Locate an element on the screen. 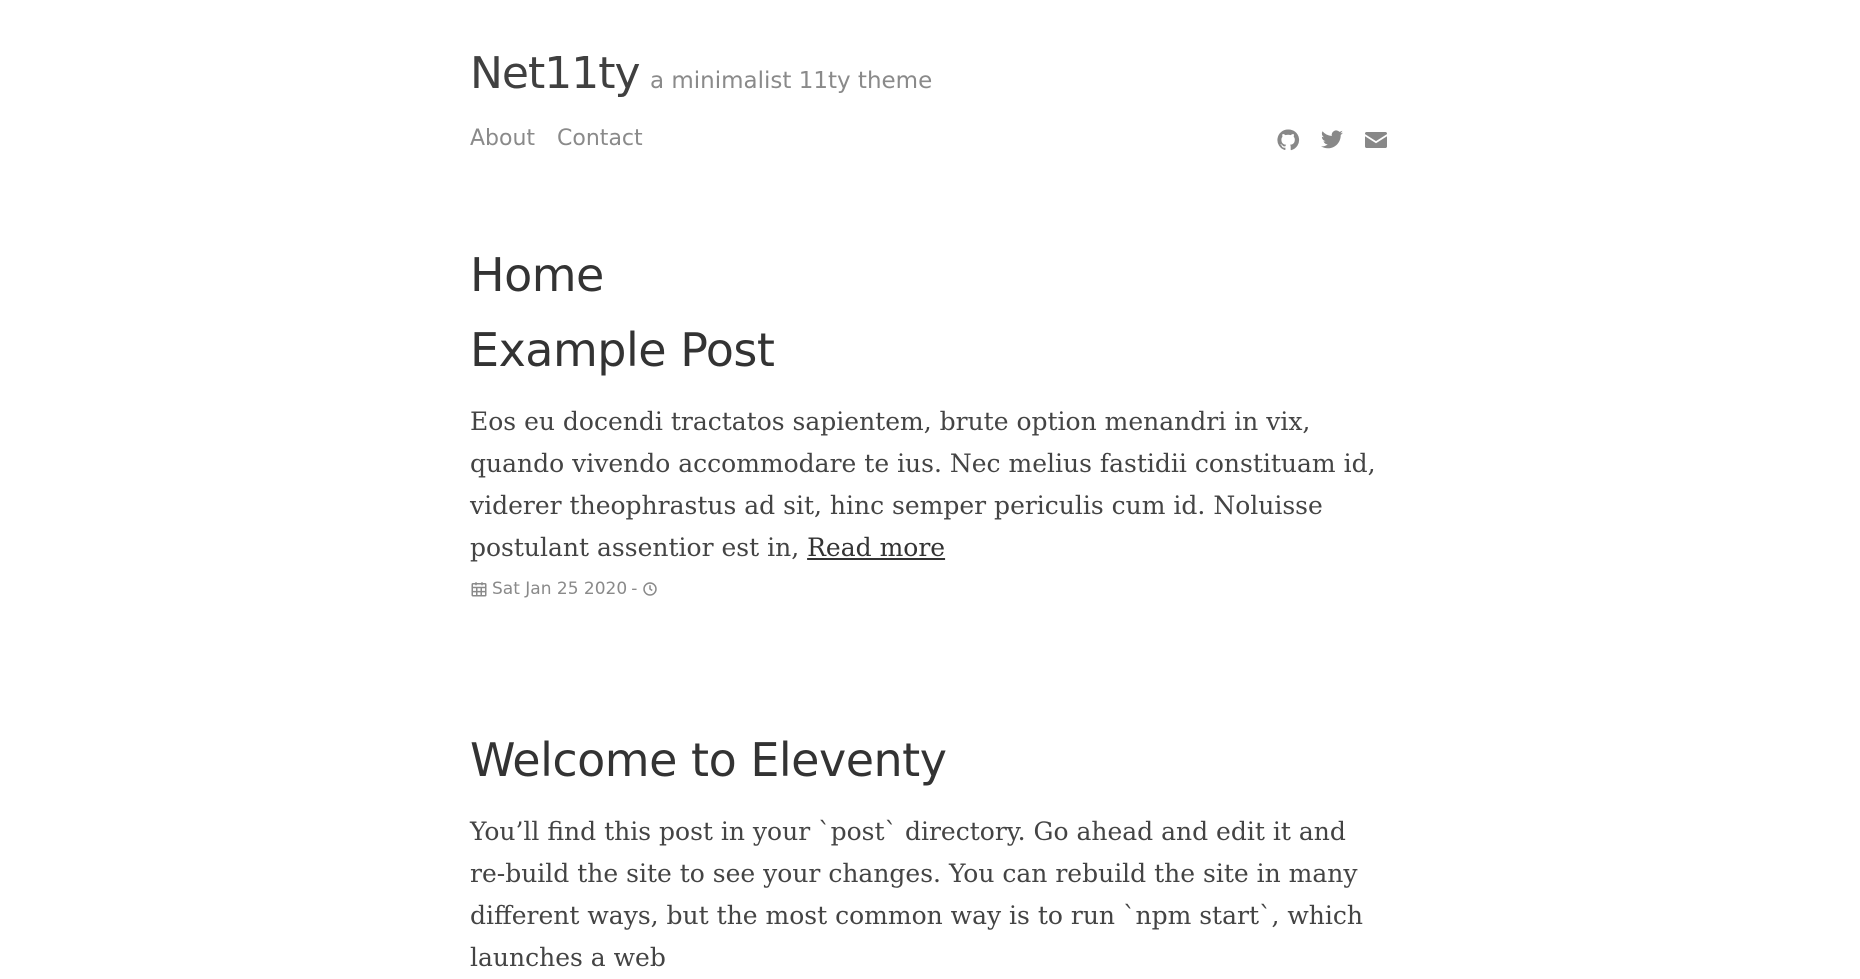 This screenshot has height=979, width=1860. main-nav: About Contact is located at coordinates (556, 138).